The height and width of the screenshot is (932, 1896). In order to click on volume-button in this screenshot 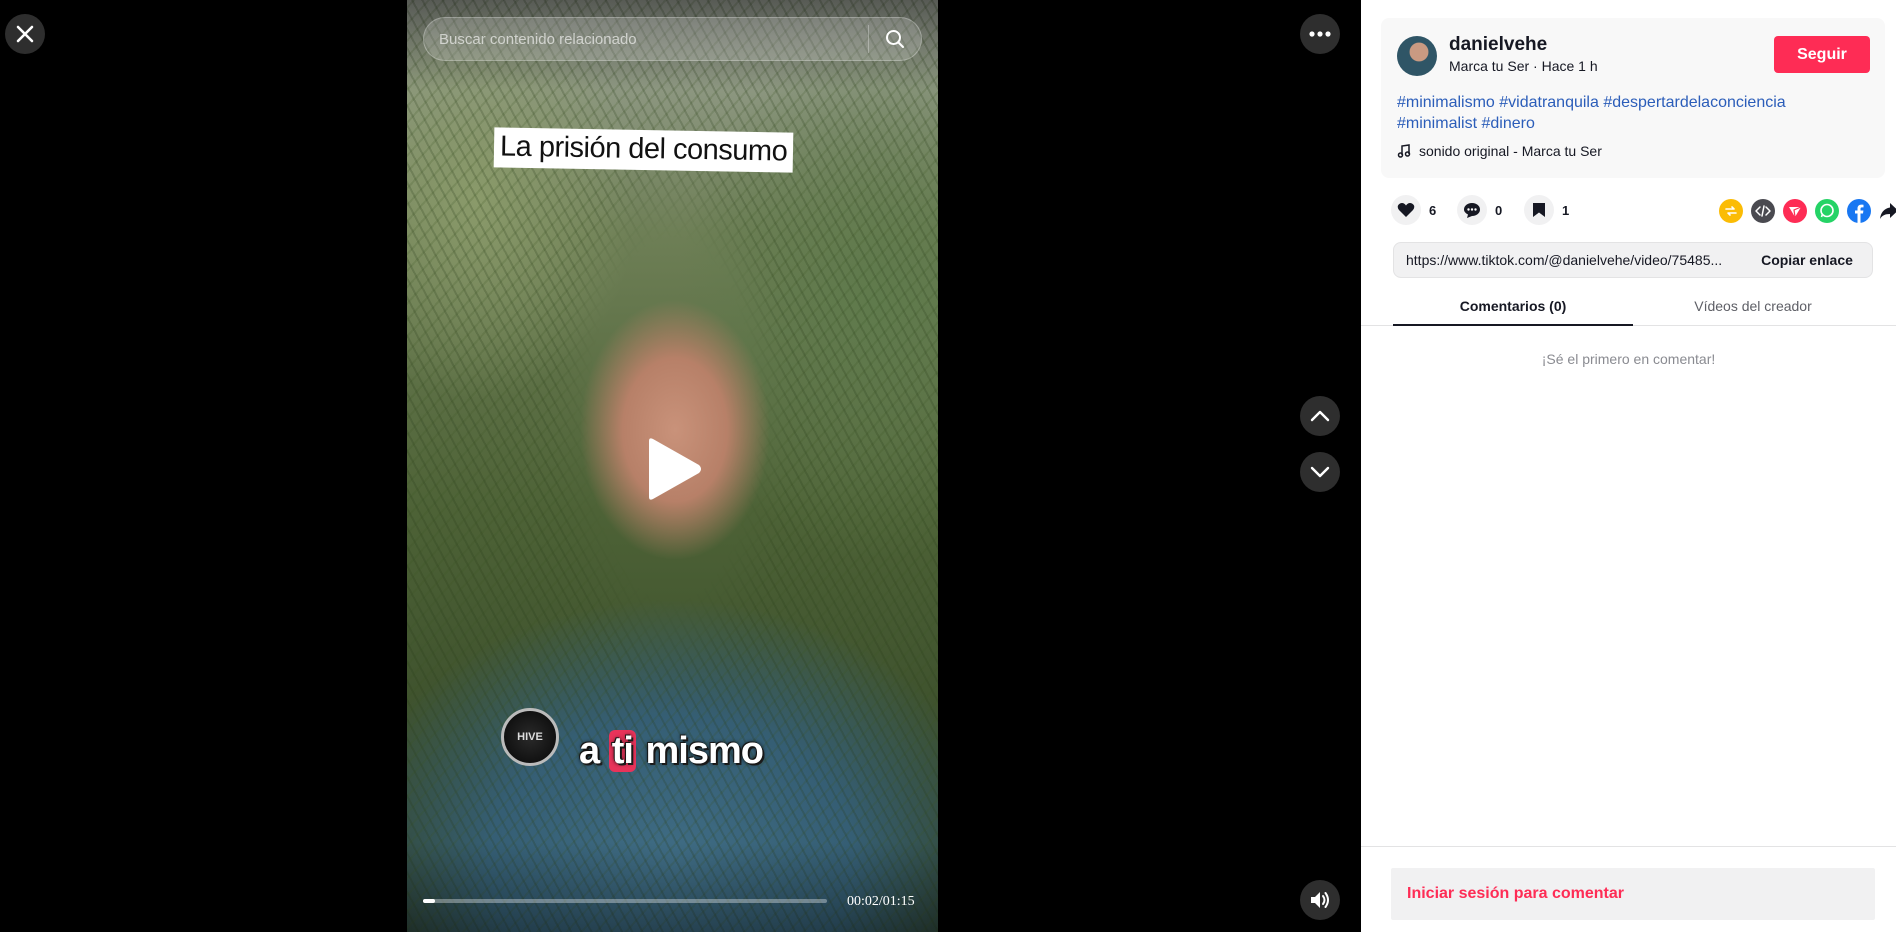, I will do `click(1320, 900)`.